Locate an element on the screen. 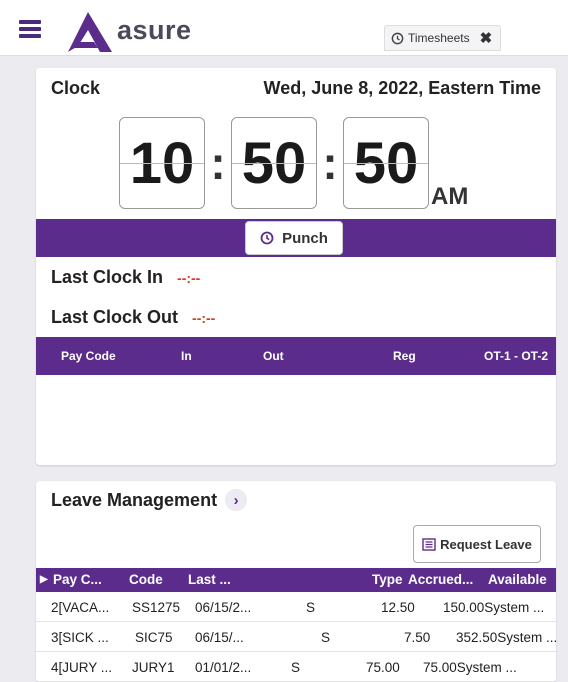  chevron-right-icon: › is located at coordinates (236, 500).